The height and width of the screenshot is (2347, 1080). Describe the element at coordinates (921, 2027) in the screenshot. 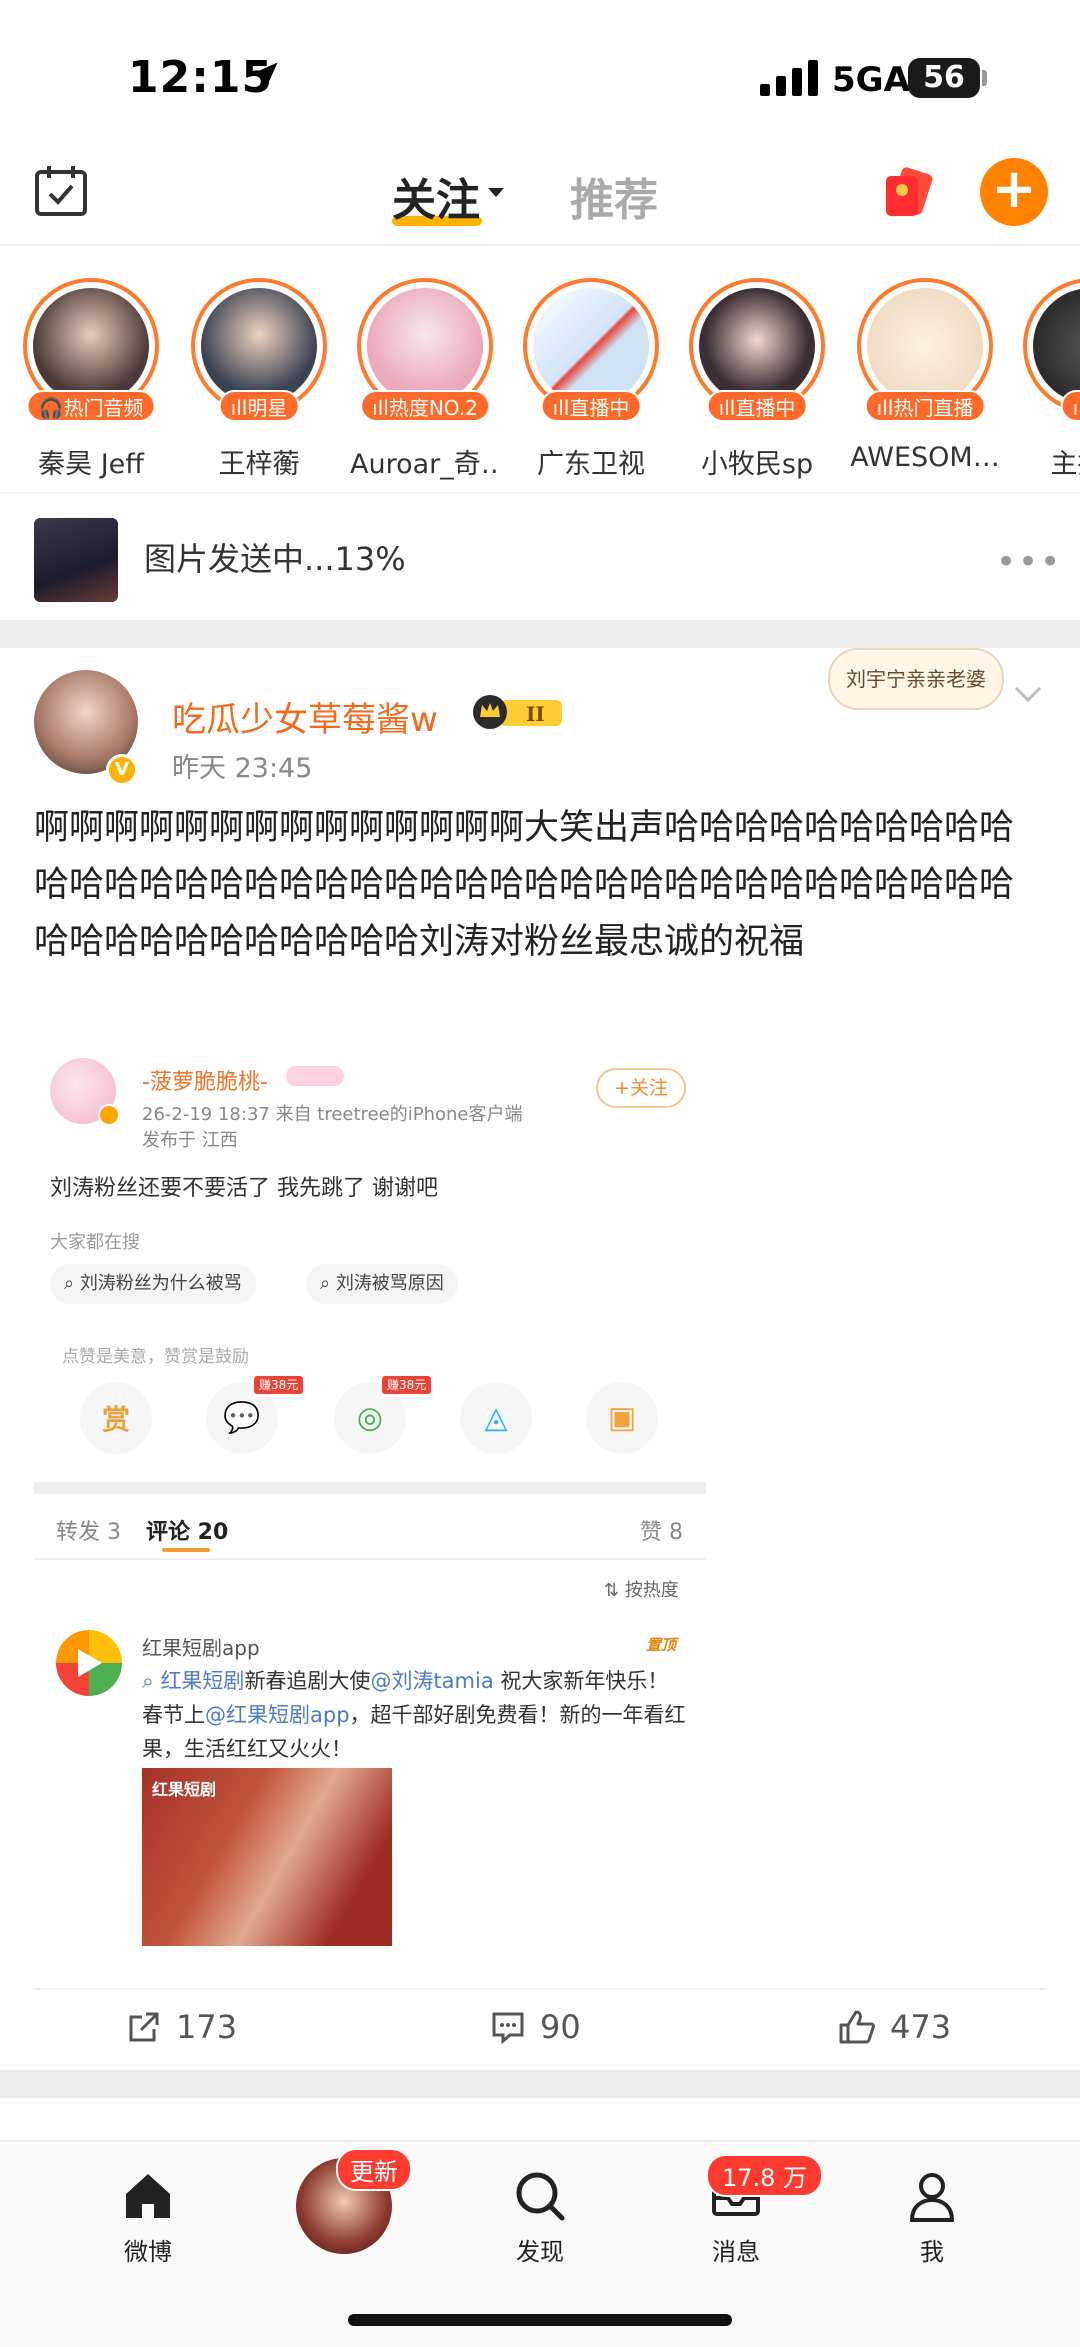

I see `like-count: 473` at that location.